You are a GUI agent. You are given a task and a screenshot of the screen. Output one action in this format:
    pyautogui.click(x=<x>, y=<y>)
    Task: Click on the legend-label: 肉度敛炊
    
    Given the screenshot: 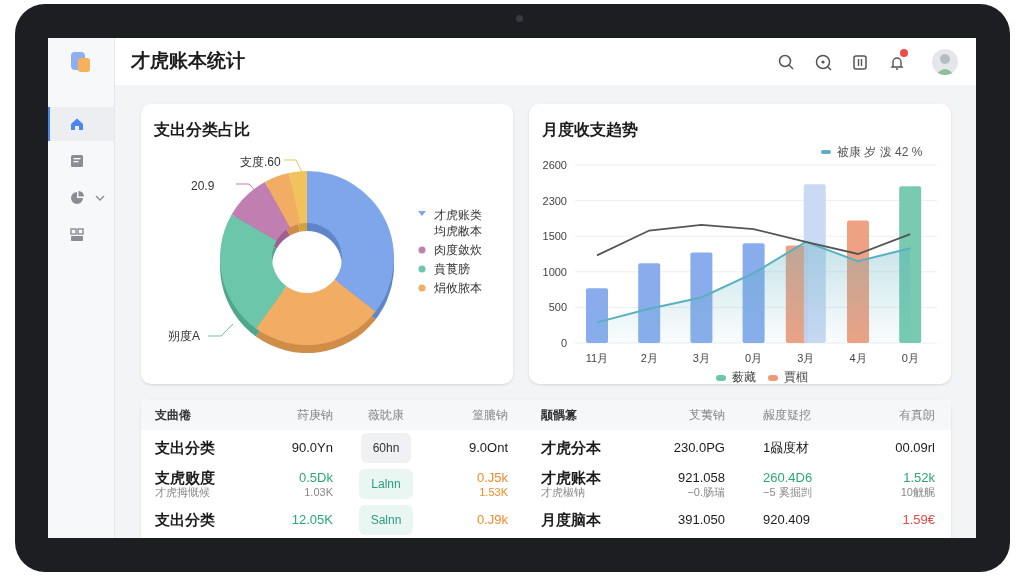 What is the action you would take?
    pyautogui.click(x=458, y=250)
    